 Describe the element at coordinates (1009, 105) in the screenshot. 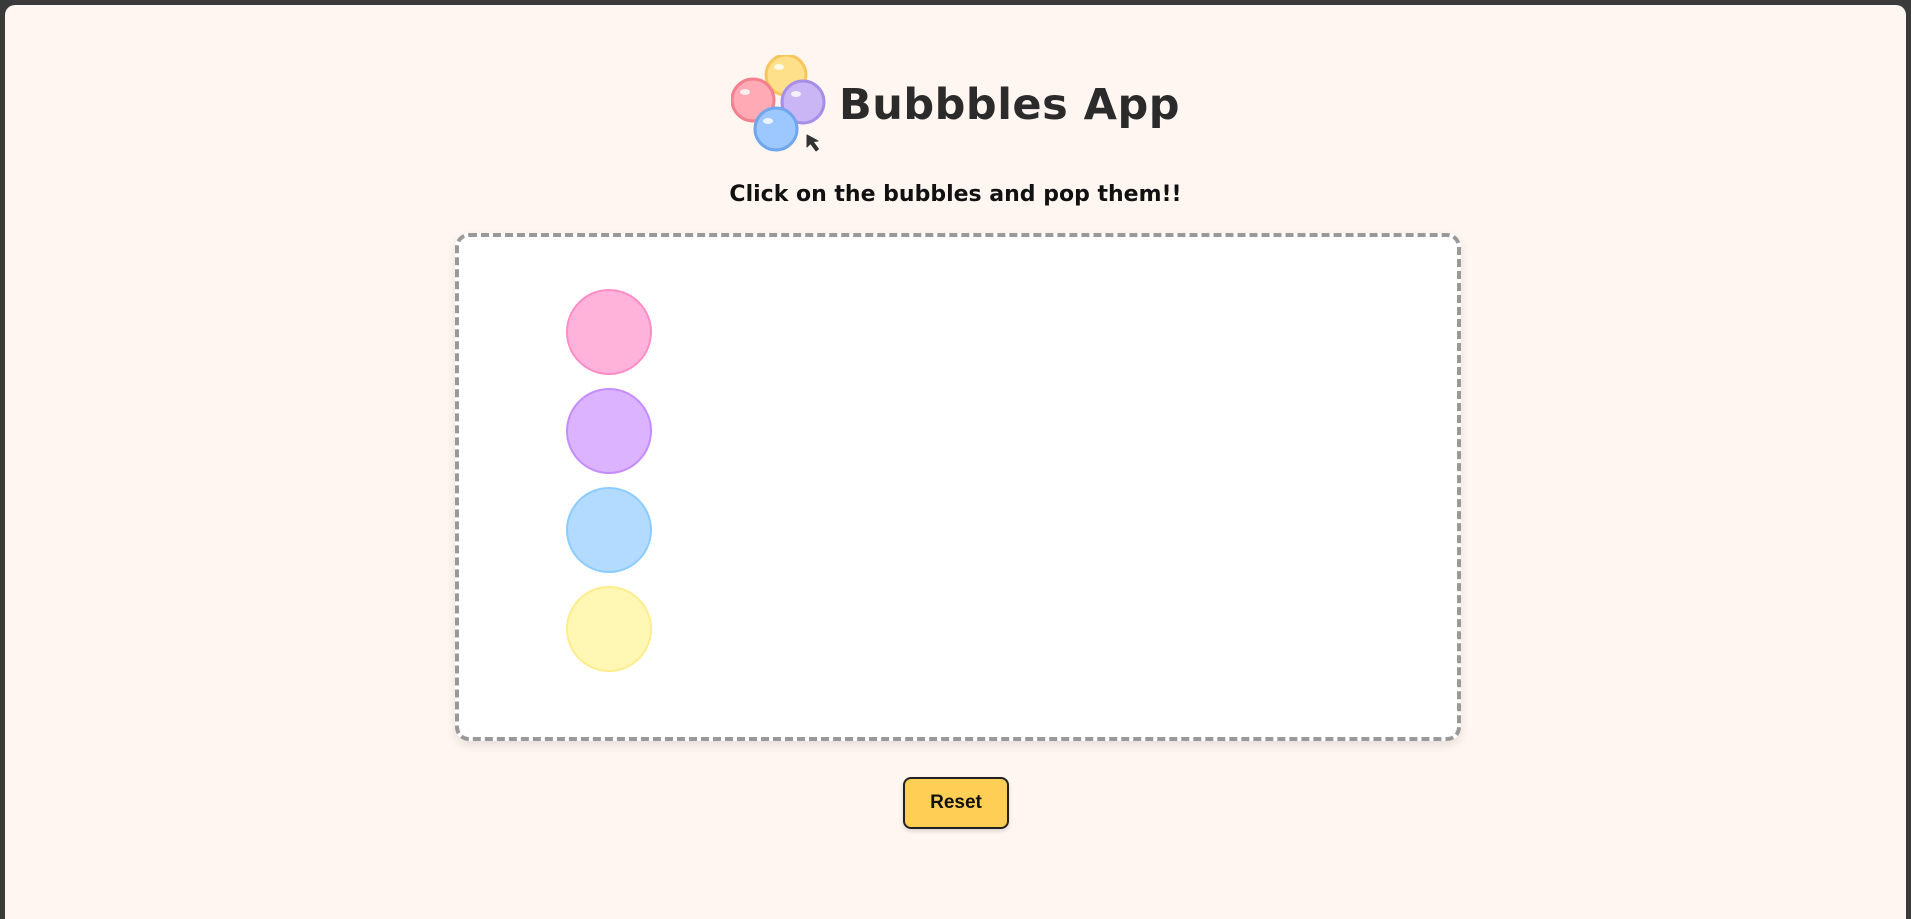

I see `app-title: Bubbbles App` at that location.